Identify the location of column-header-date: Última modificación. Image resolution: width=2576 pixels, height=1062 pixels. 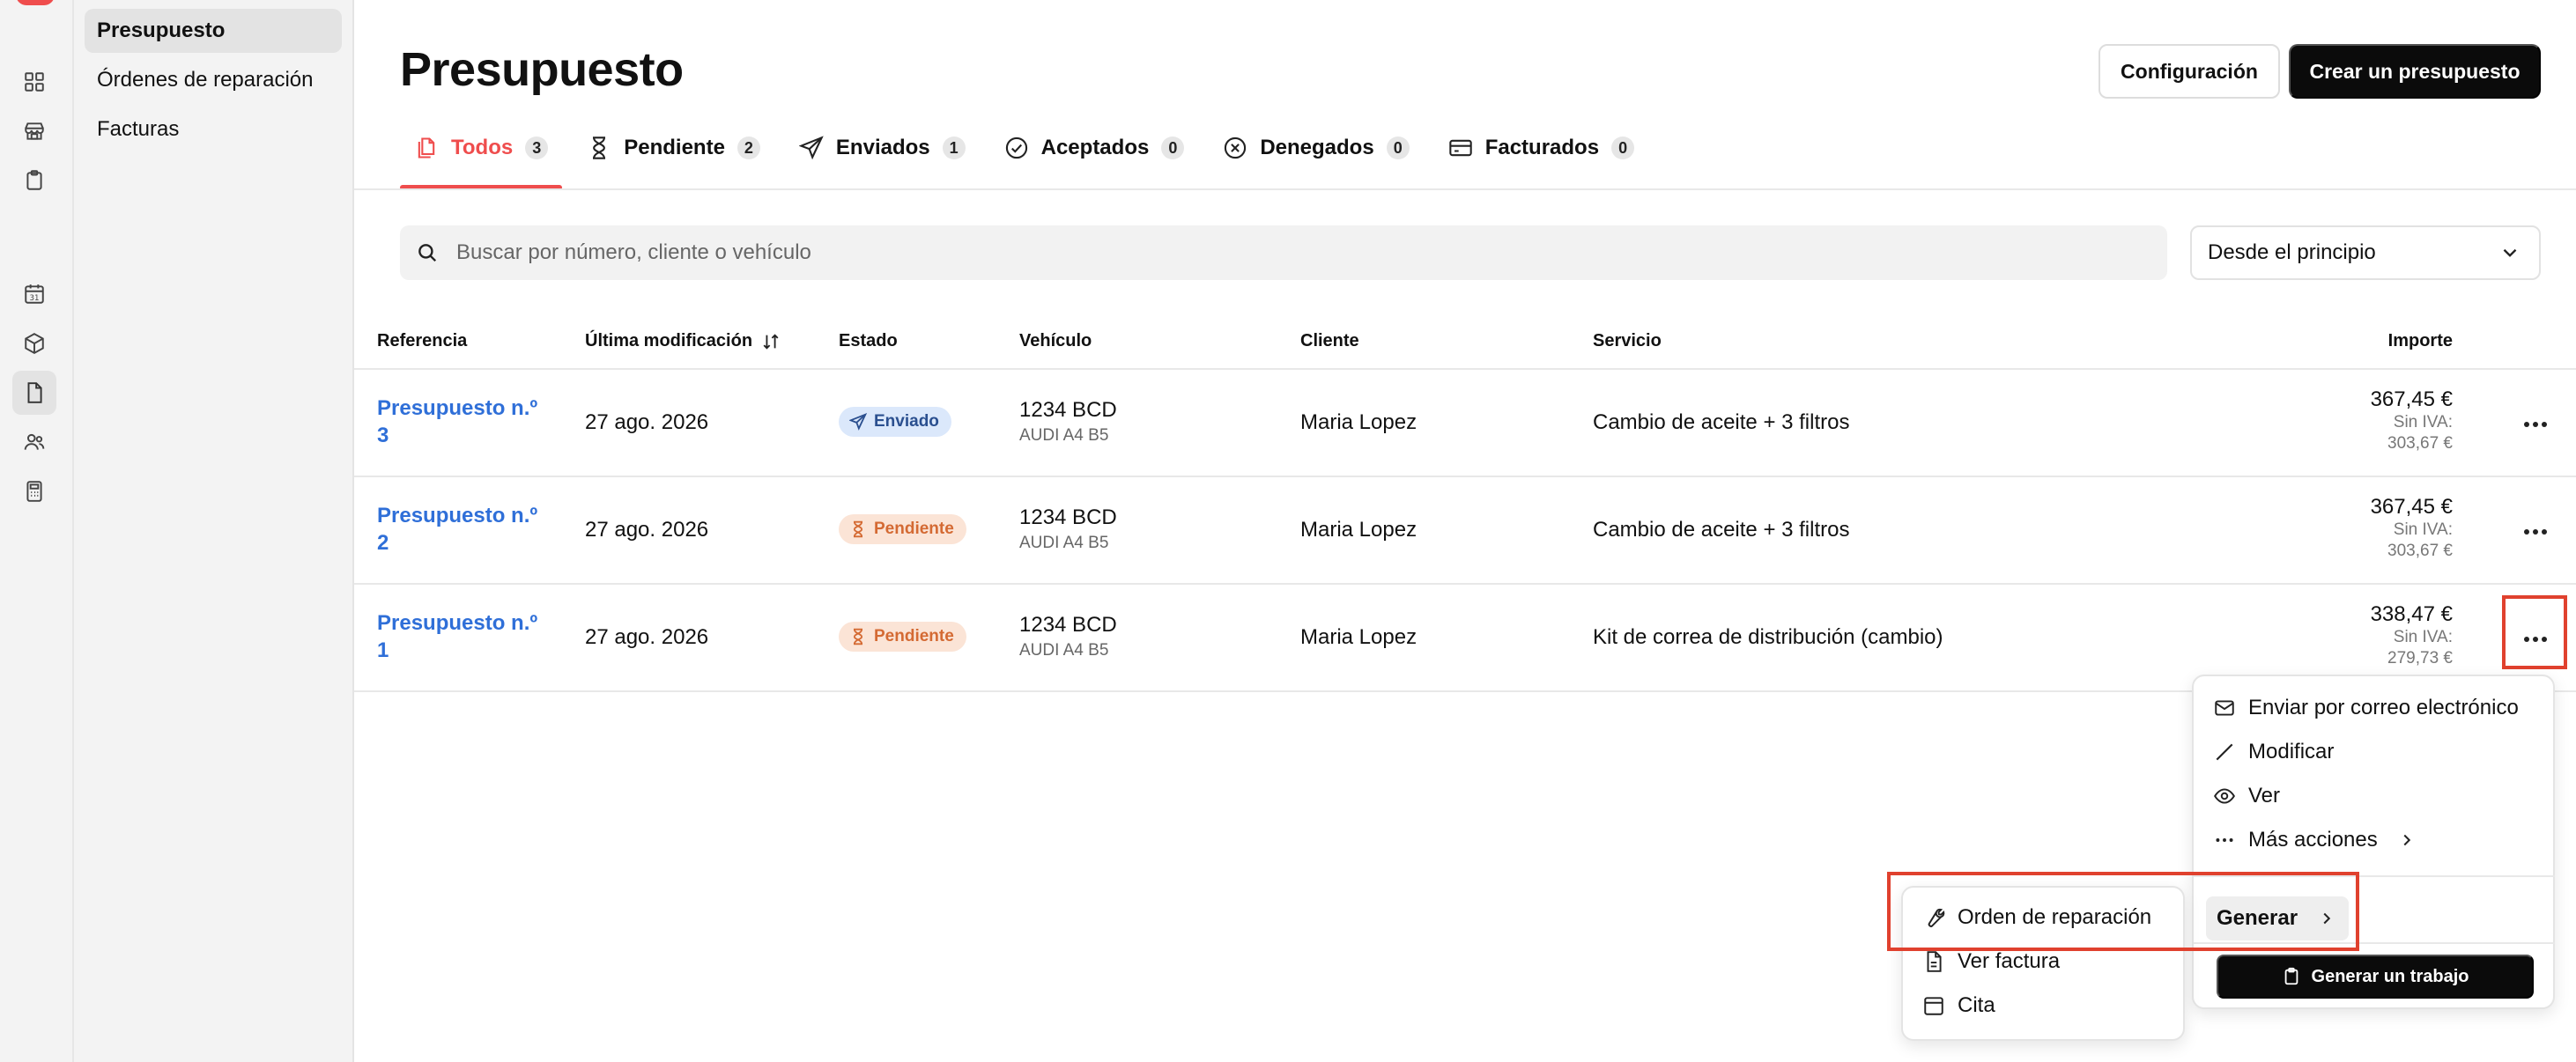
(683, 341).